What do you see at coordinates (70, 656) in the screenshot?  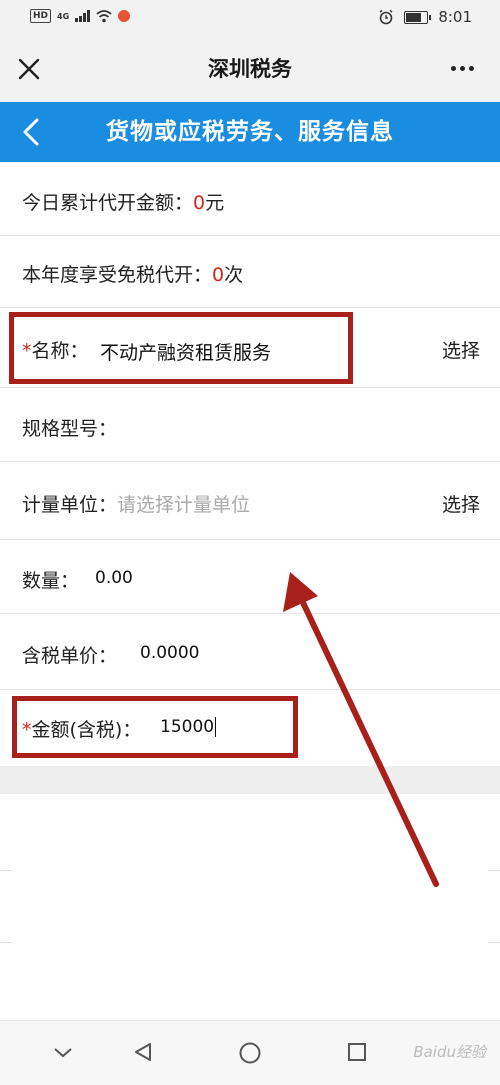 I see `unit-price-label: 含税单价：` at bounding box center [70, 656].